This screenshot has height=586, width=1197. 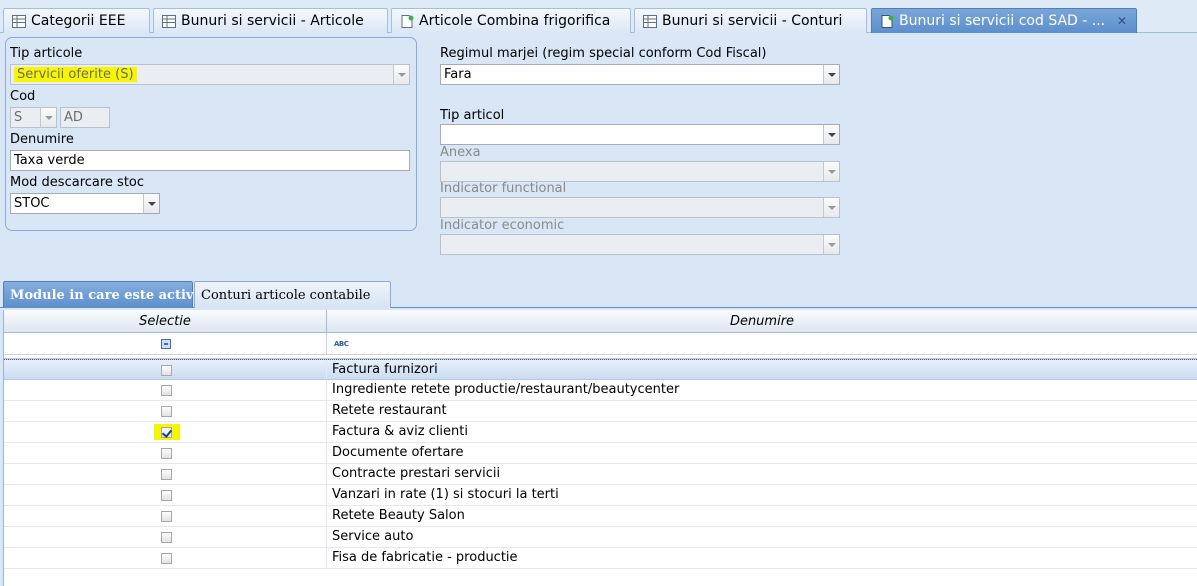 I want to click on denumire-cell: Retete restaurant, so click(x=389, y=410).